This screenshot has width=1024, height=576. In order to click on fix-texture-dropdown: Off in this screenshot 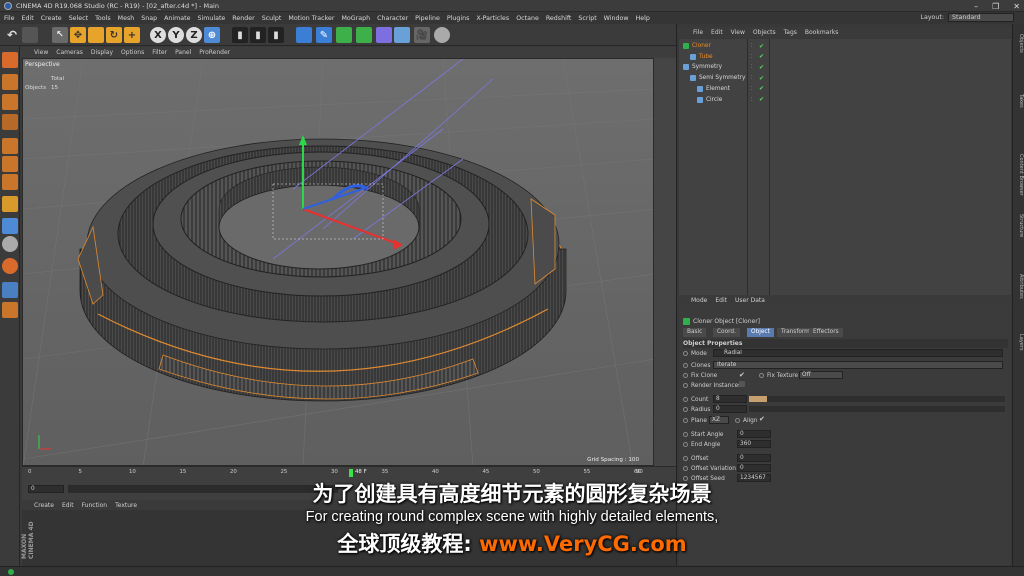, I will do `click(821, 375)`.